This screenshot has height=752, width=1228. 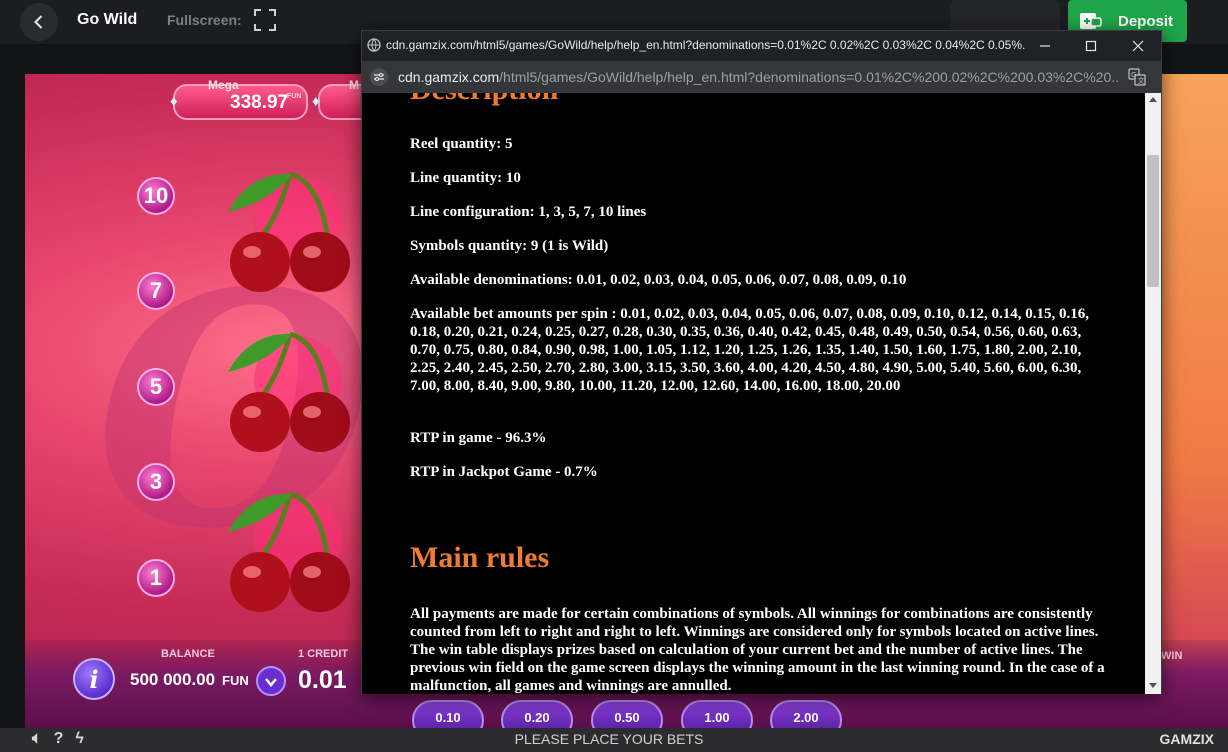 What do you see at coordinates (504, 472) in the screenshot?
I see `rtp-jackpot: RTP in Jackpot Game - 0.7%` at bounding box center [504, 472].